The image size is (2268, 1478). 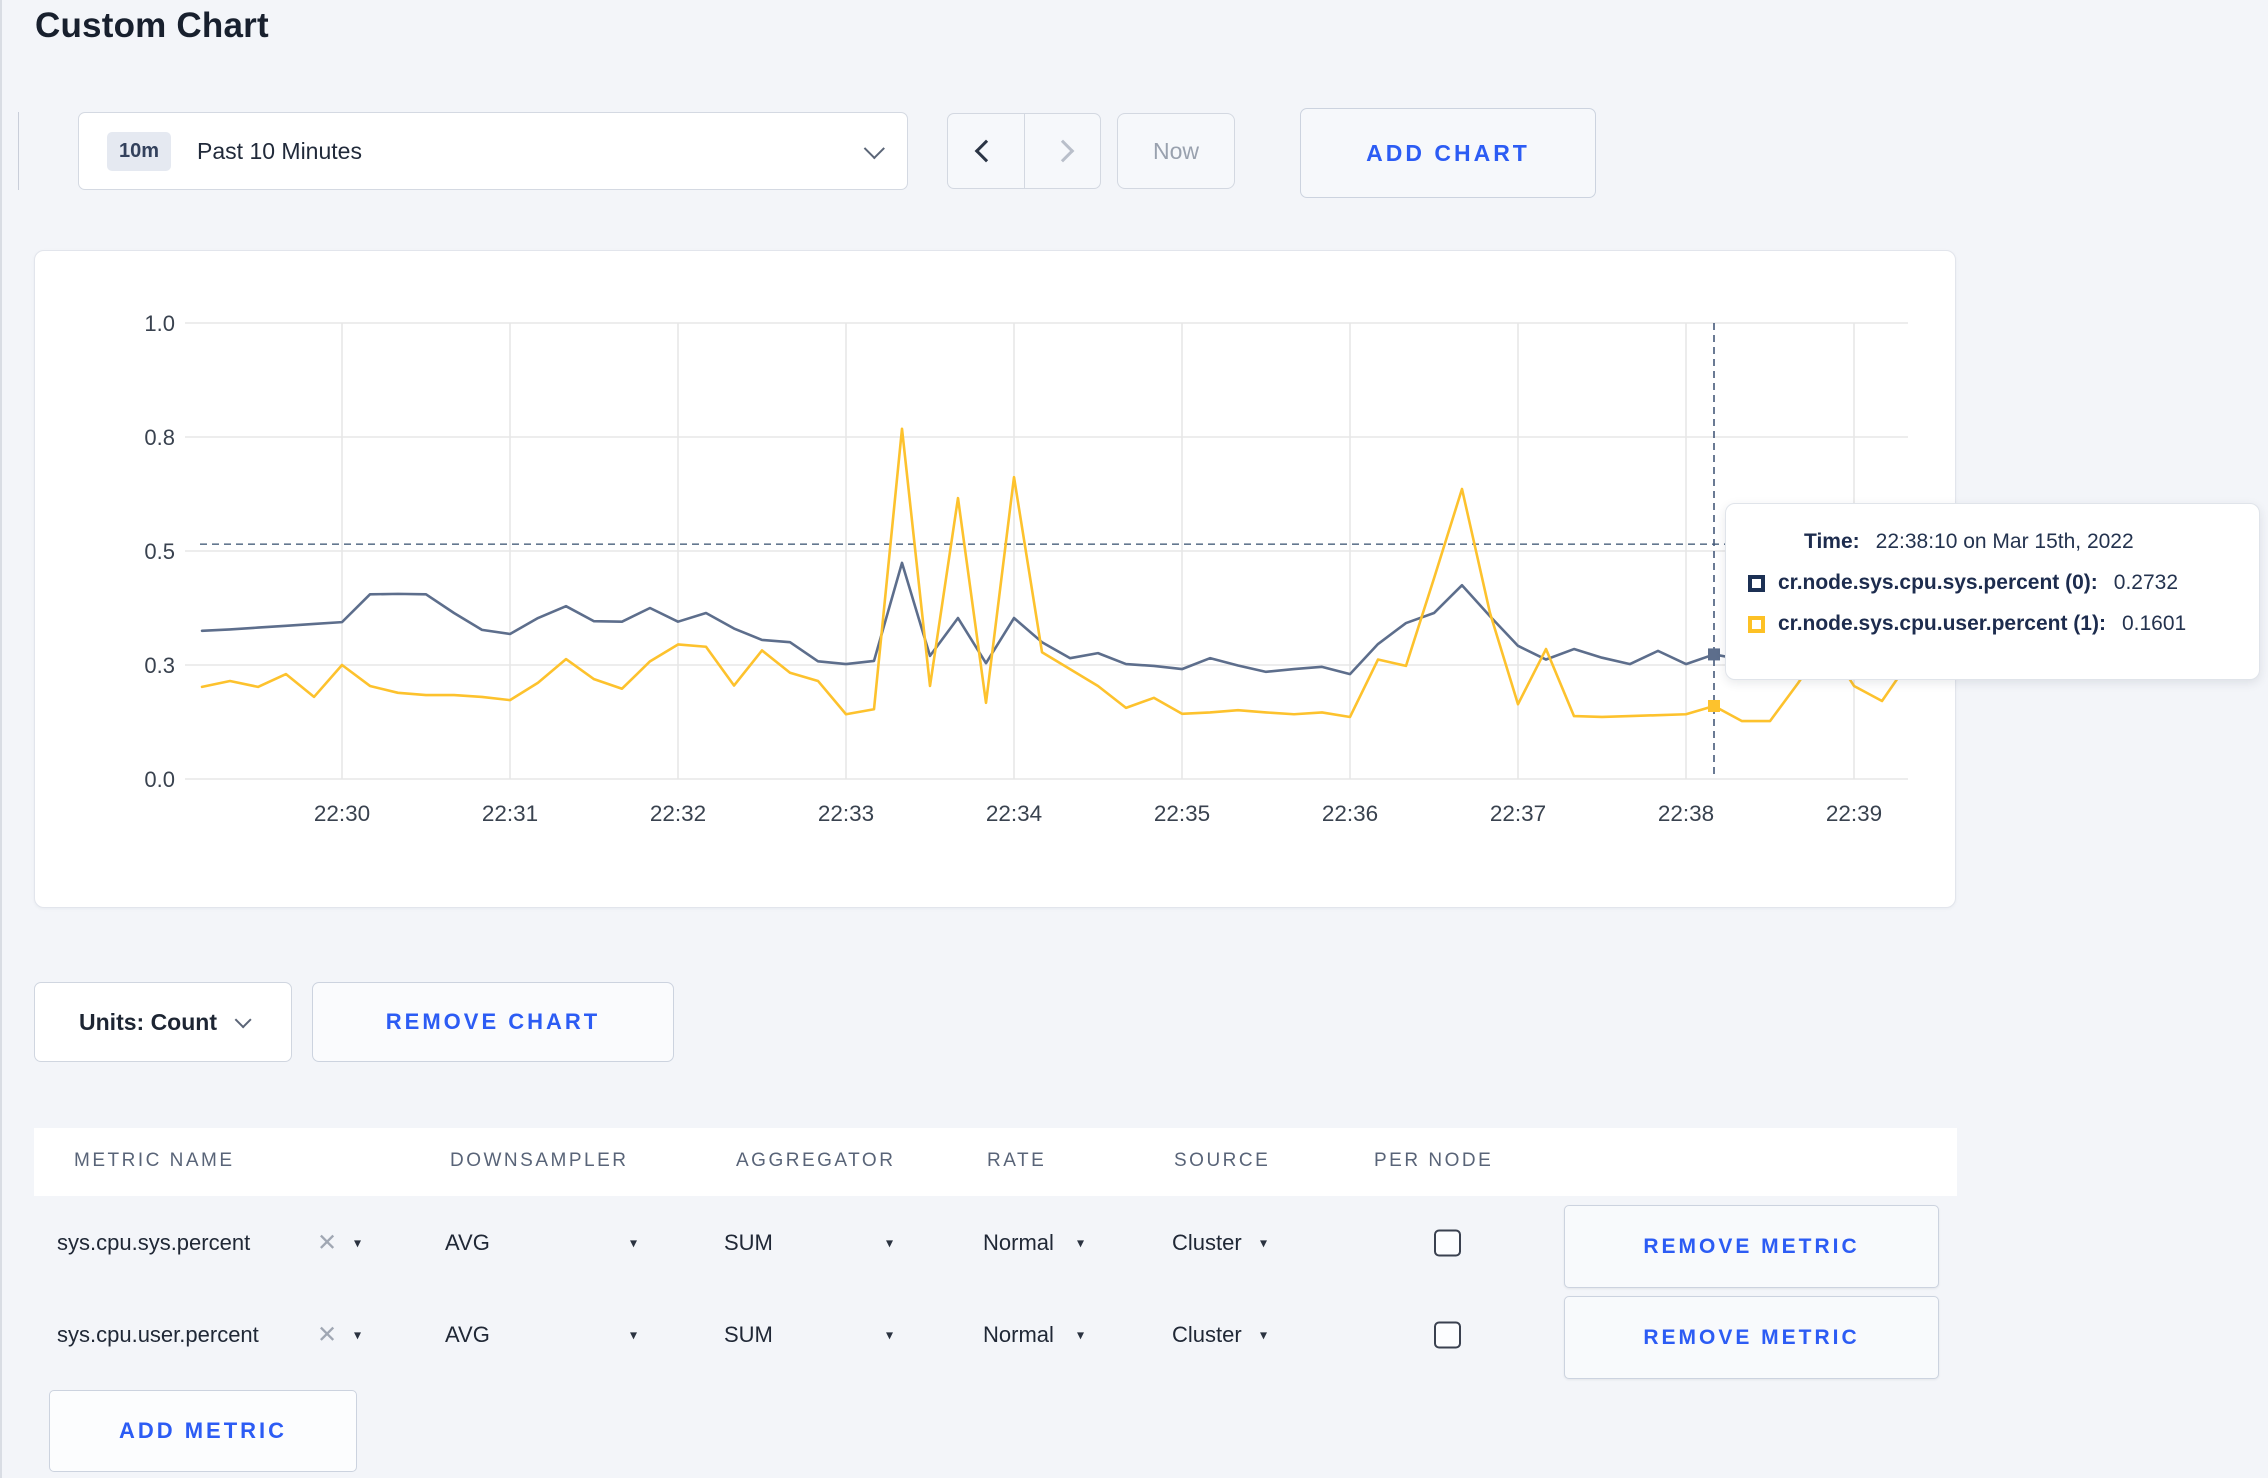 What do you see at coordinates (159, 779) in the screenshot?
I see `svg-text: 0.0` at bounding box center [159, 779].